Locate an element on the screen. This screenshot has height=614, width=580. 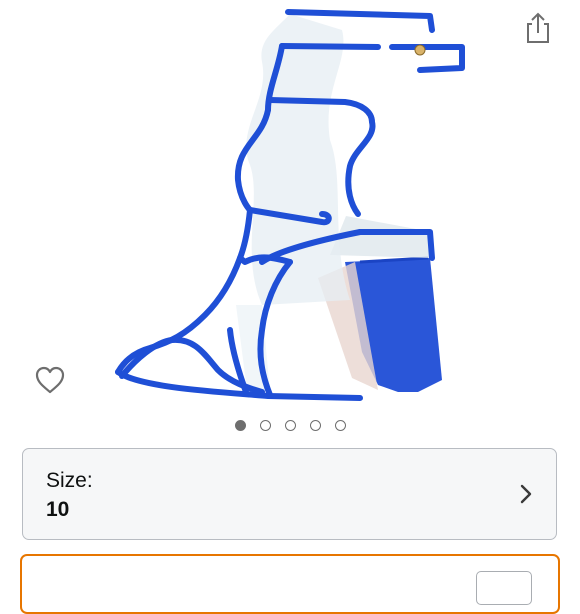
chevron-right-icon is located at coordinates (526, 494).